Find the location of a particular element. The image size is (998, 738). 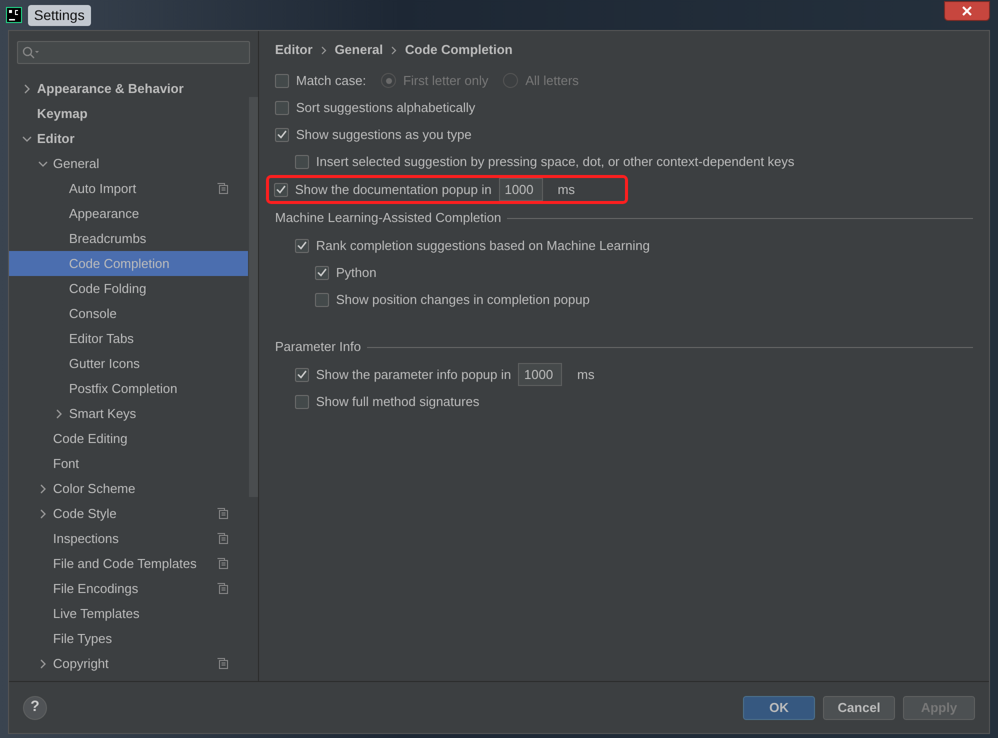

breadcrumb-item: Editor is located at coordinates (294, 50).